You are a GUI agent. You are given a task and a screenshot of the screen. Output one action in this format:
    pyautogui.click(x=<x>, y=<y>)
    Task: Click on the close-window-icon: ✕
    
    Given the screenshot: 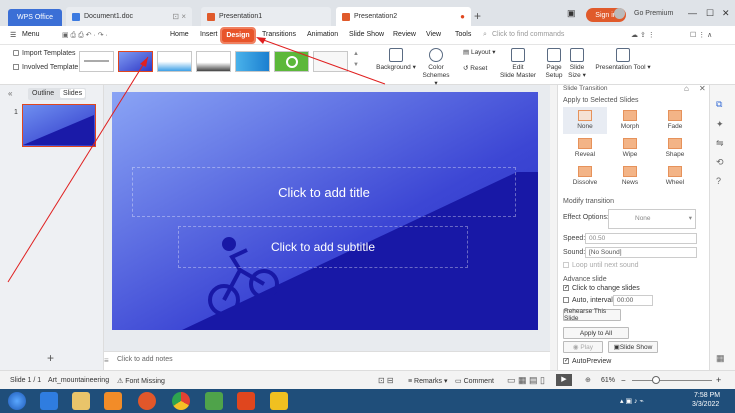 What is the action you would take?
    pyautogui.click(x=726, y=13)
    